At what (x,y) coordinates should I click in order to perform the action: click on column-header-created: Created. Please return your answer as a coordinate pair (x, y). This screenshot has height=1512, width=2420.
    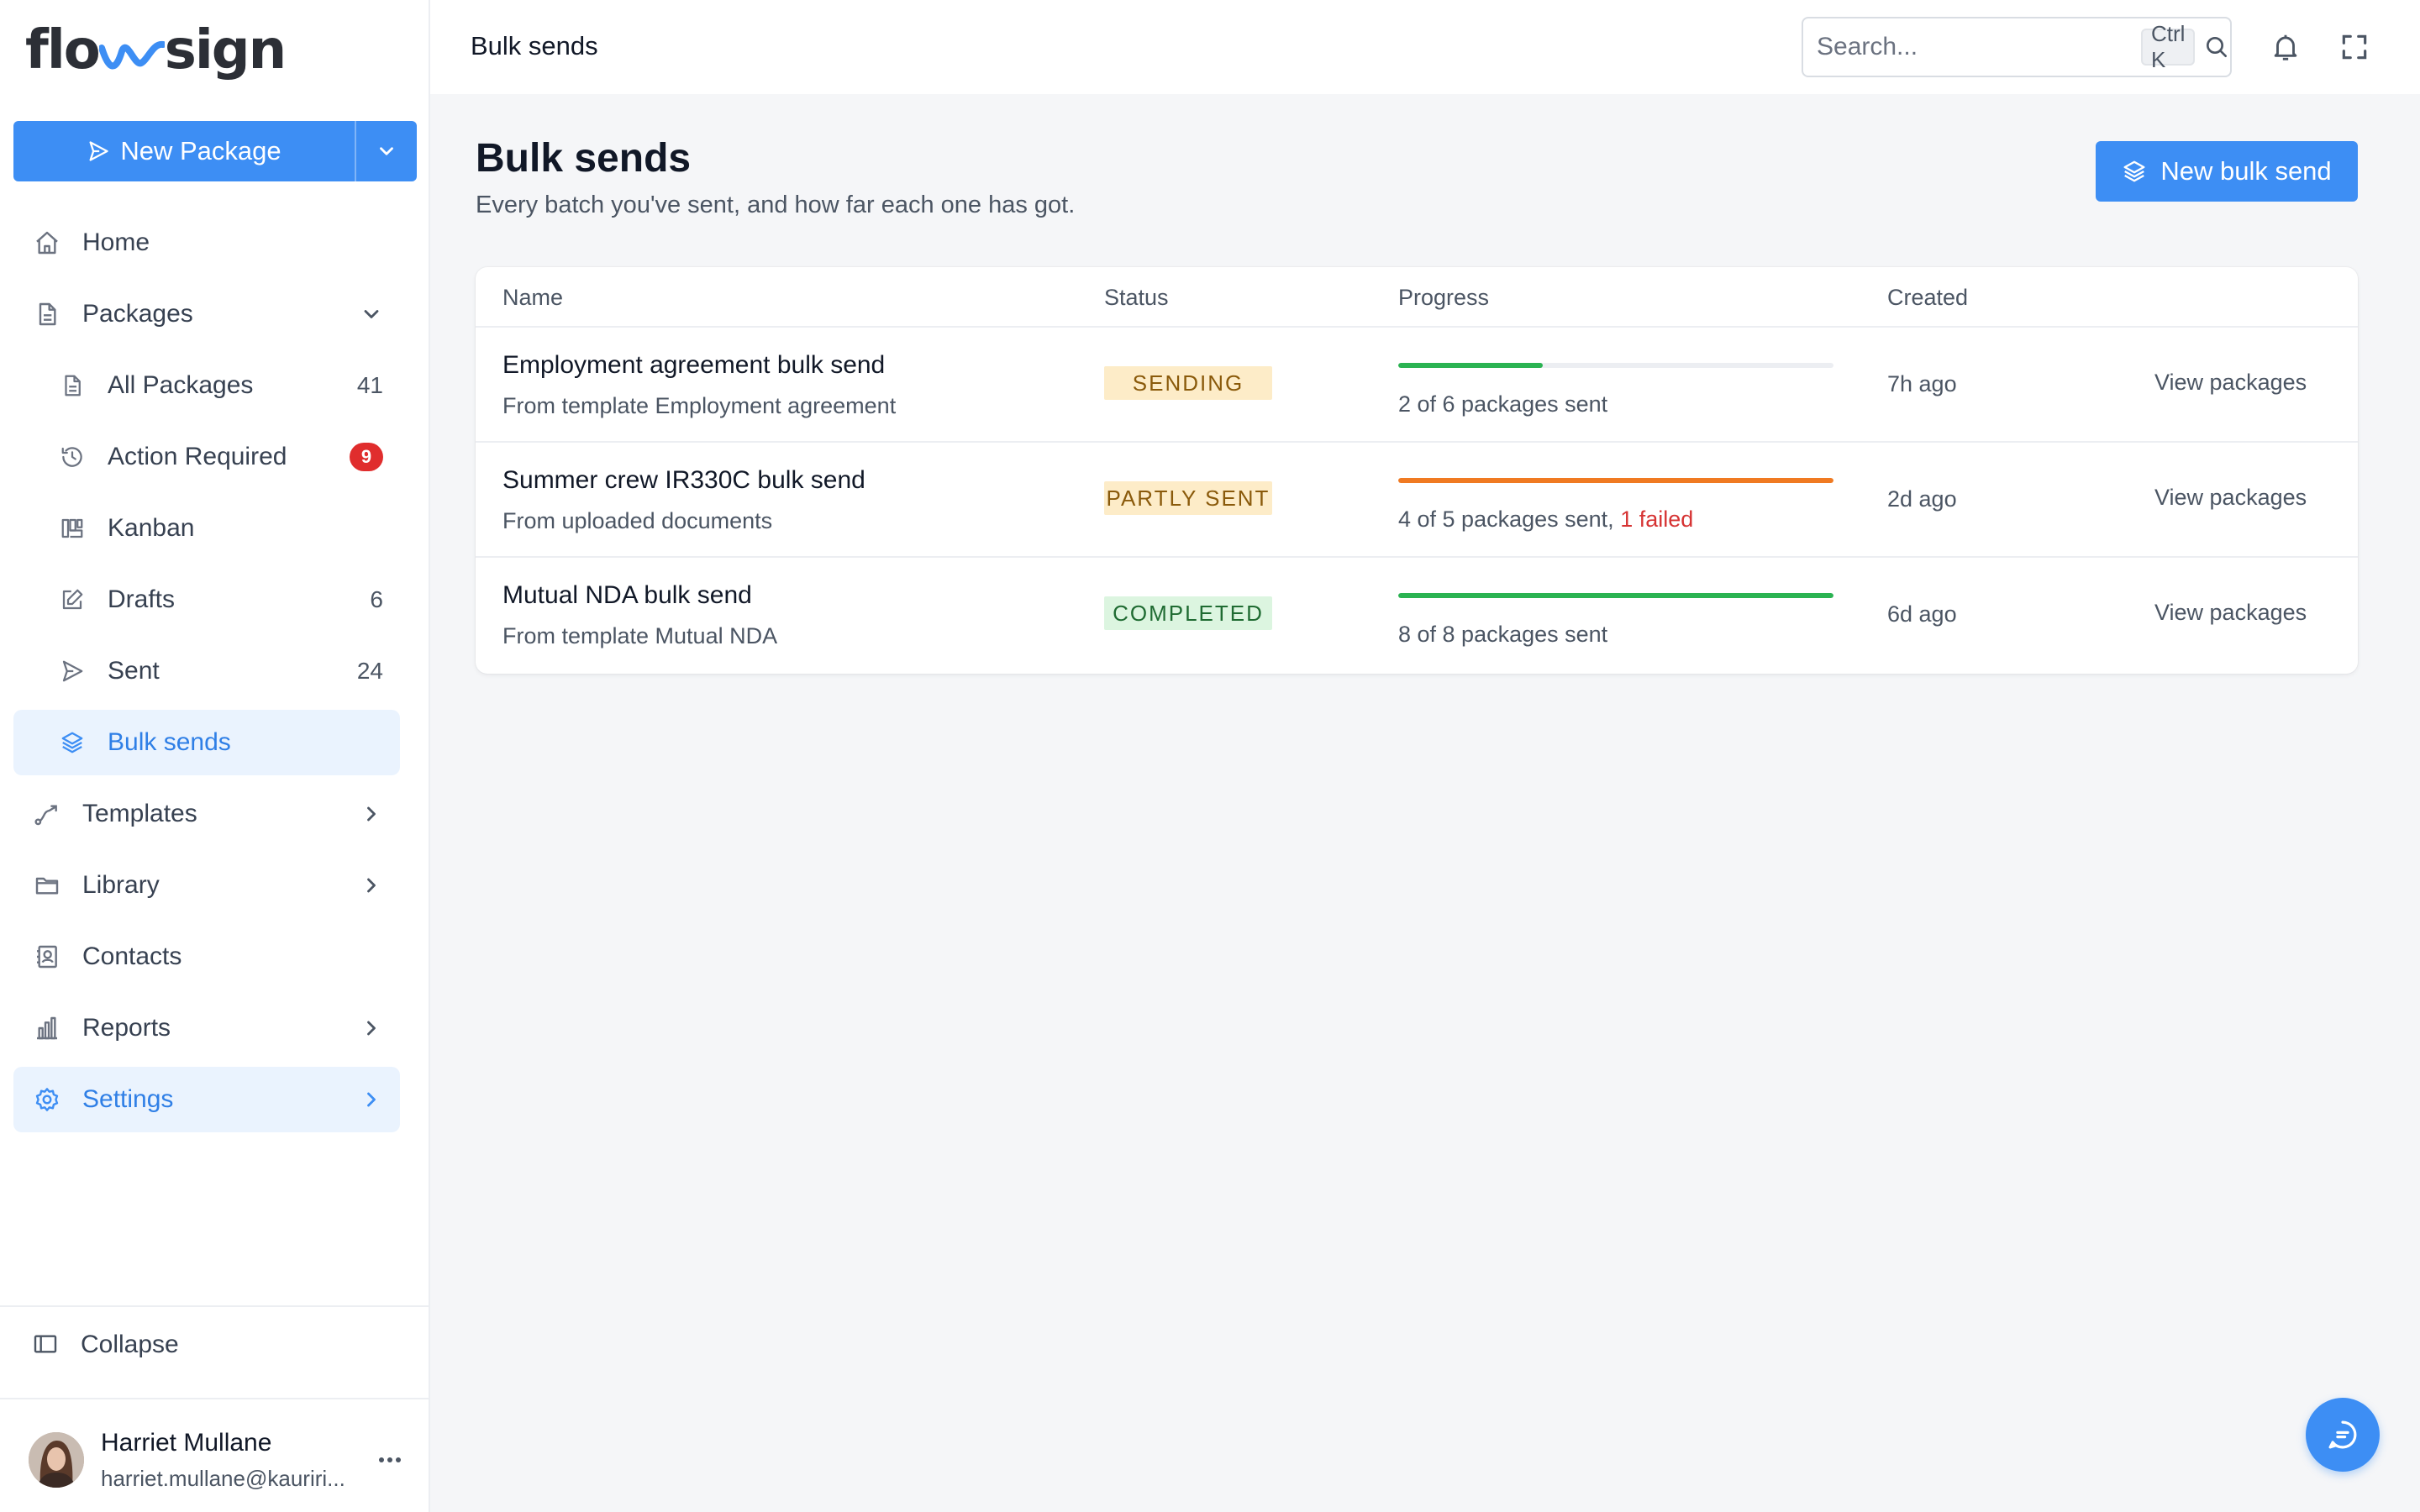
    Looking at the image, I should click on (1927, 297).